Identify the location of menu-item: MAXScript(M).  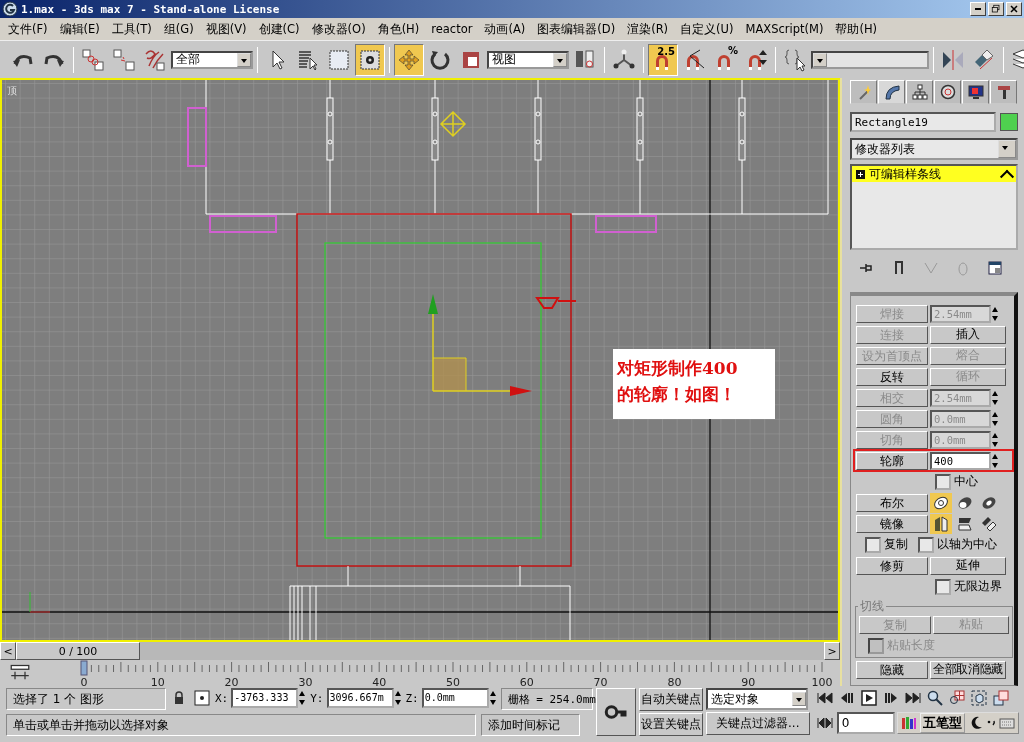
(784, 29).